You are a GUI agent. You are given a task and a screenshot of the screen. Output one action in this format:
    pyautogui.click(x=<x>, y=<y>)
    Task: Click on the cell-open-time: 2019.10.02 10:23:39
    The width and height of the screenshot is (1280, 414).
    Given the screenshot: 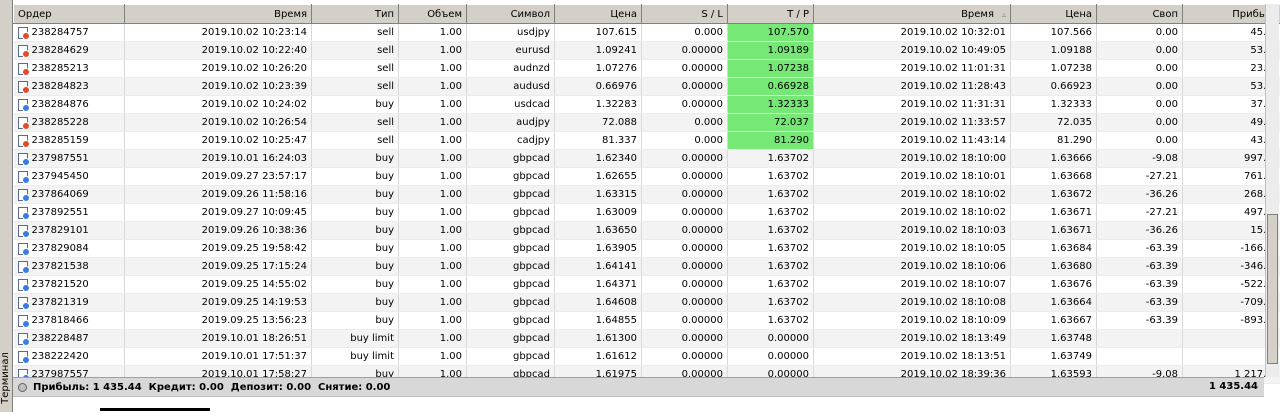 What is the action you would take?
    pyautogui.click(x=218, y=87)
    